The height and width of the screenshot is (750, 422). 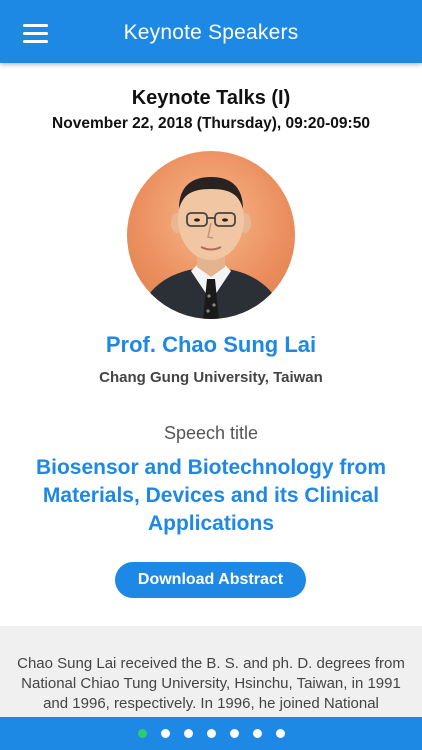 I want to click on speaker-affiliation: Chang Gung University, Taiwan, so click(x=211, y=377).